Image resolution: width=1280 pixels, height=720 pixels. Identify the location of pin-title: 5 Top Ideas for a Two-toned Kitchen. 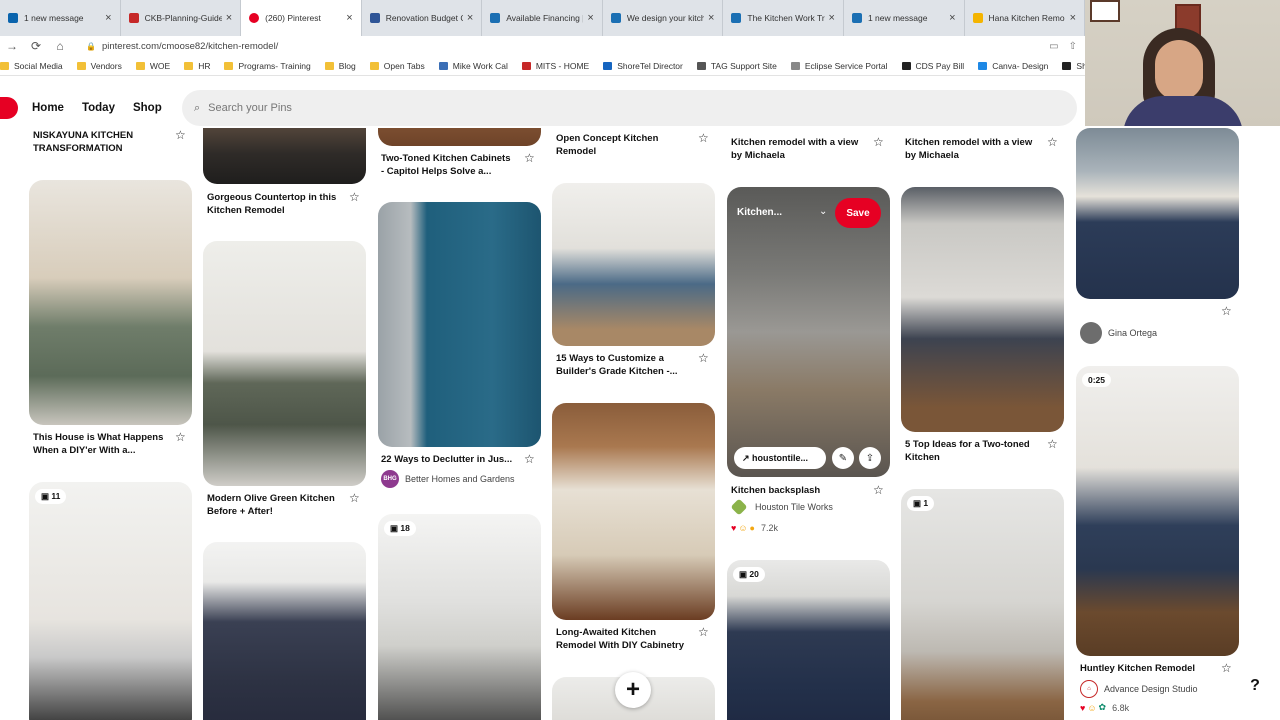
(967, 451).